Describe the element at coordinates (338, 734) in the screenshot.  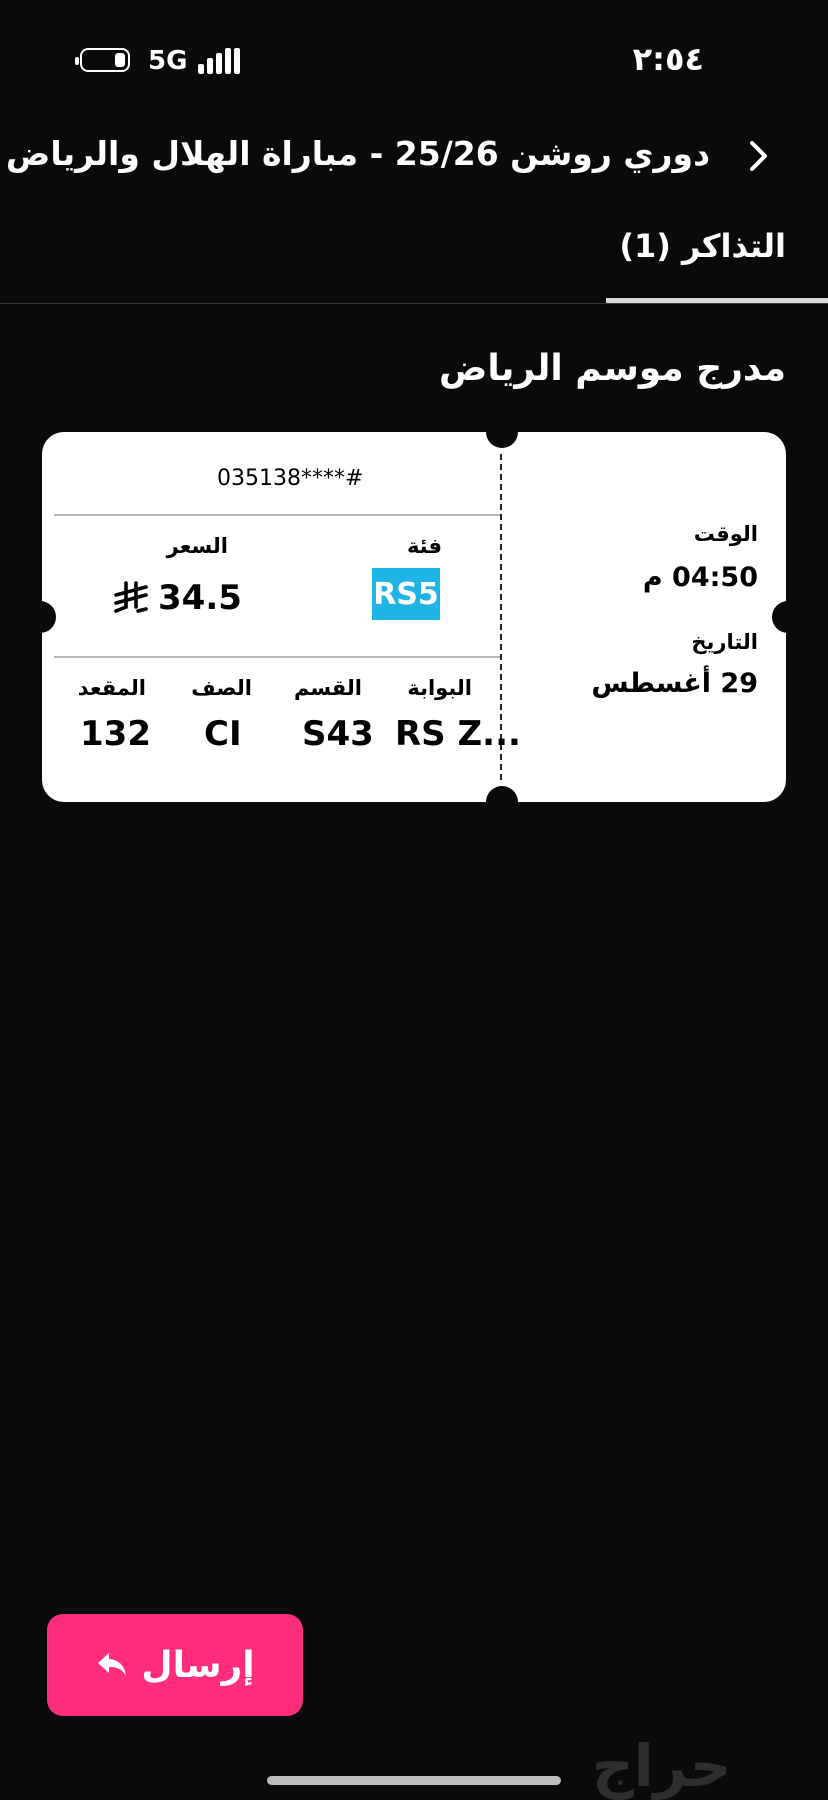
I see `section-value: S43` at that location.